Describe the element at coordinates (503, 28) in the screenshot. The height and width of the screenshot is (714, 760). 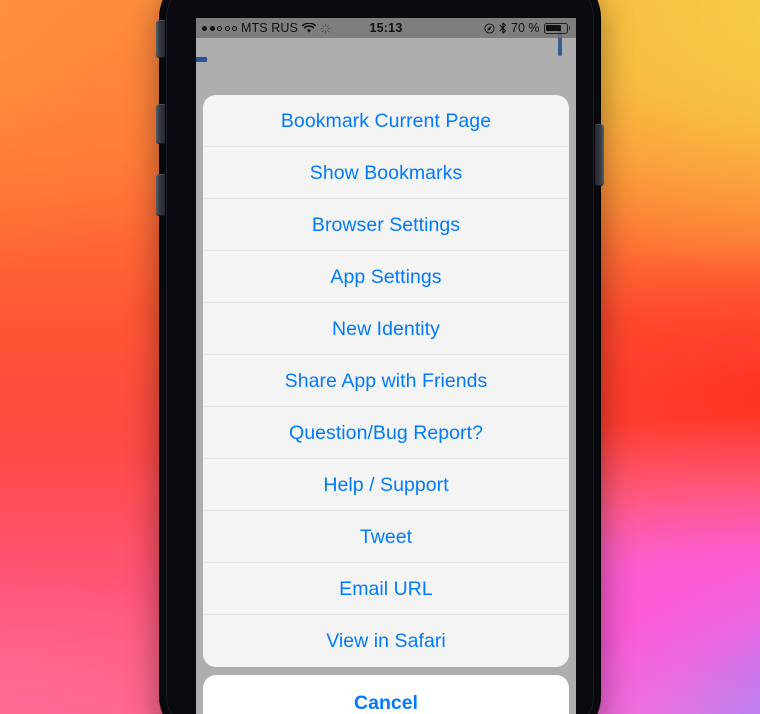
I see `bluetooth-icon` at that location.